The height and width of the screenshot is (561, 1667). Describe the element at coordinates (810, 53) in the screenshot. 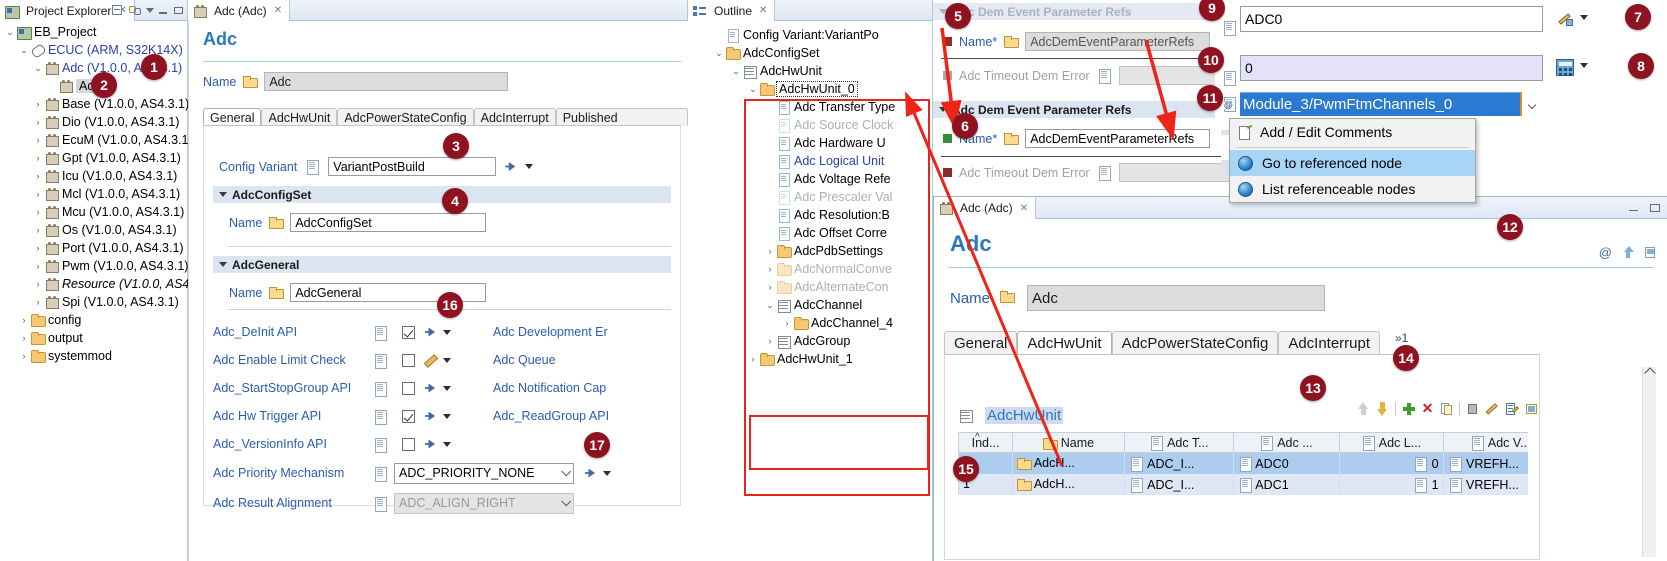

I see `tree-item: ⌄ AdcConfigSet` at that location.